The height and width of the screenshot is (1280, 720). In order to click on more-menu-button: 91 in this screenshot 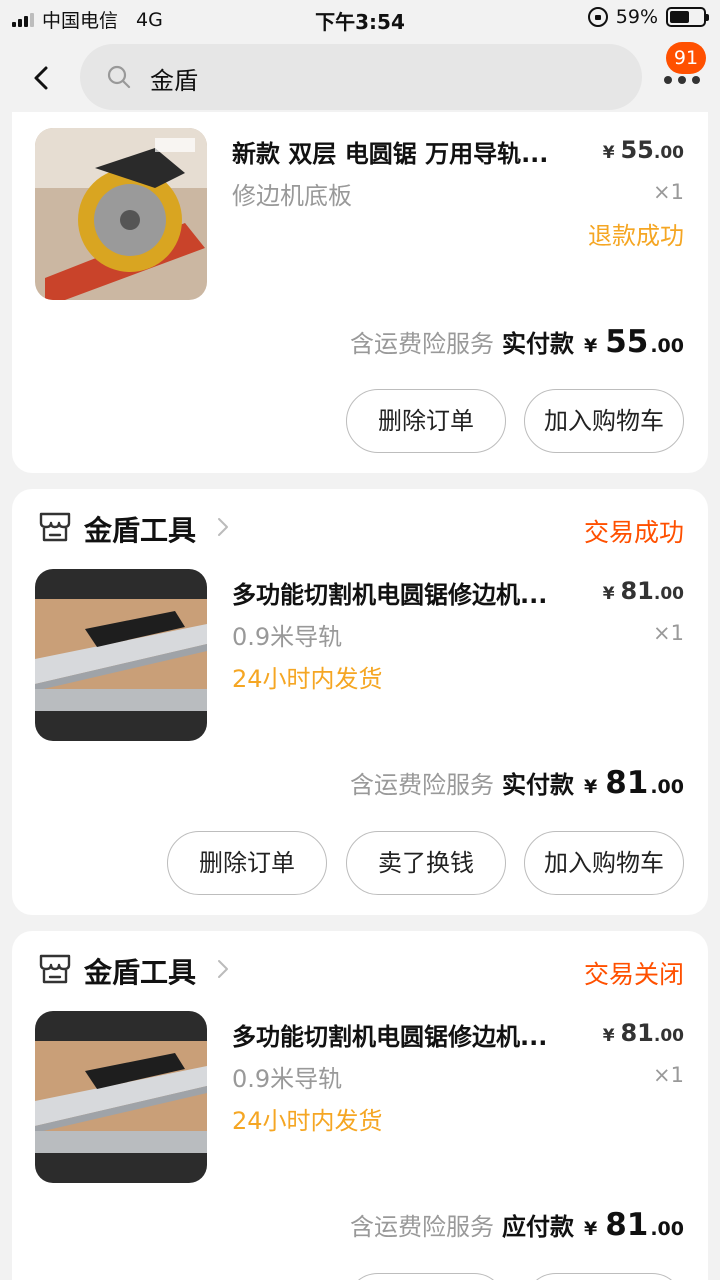, I will do `click(684, 74)`.